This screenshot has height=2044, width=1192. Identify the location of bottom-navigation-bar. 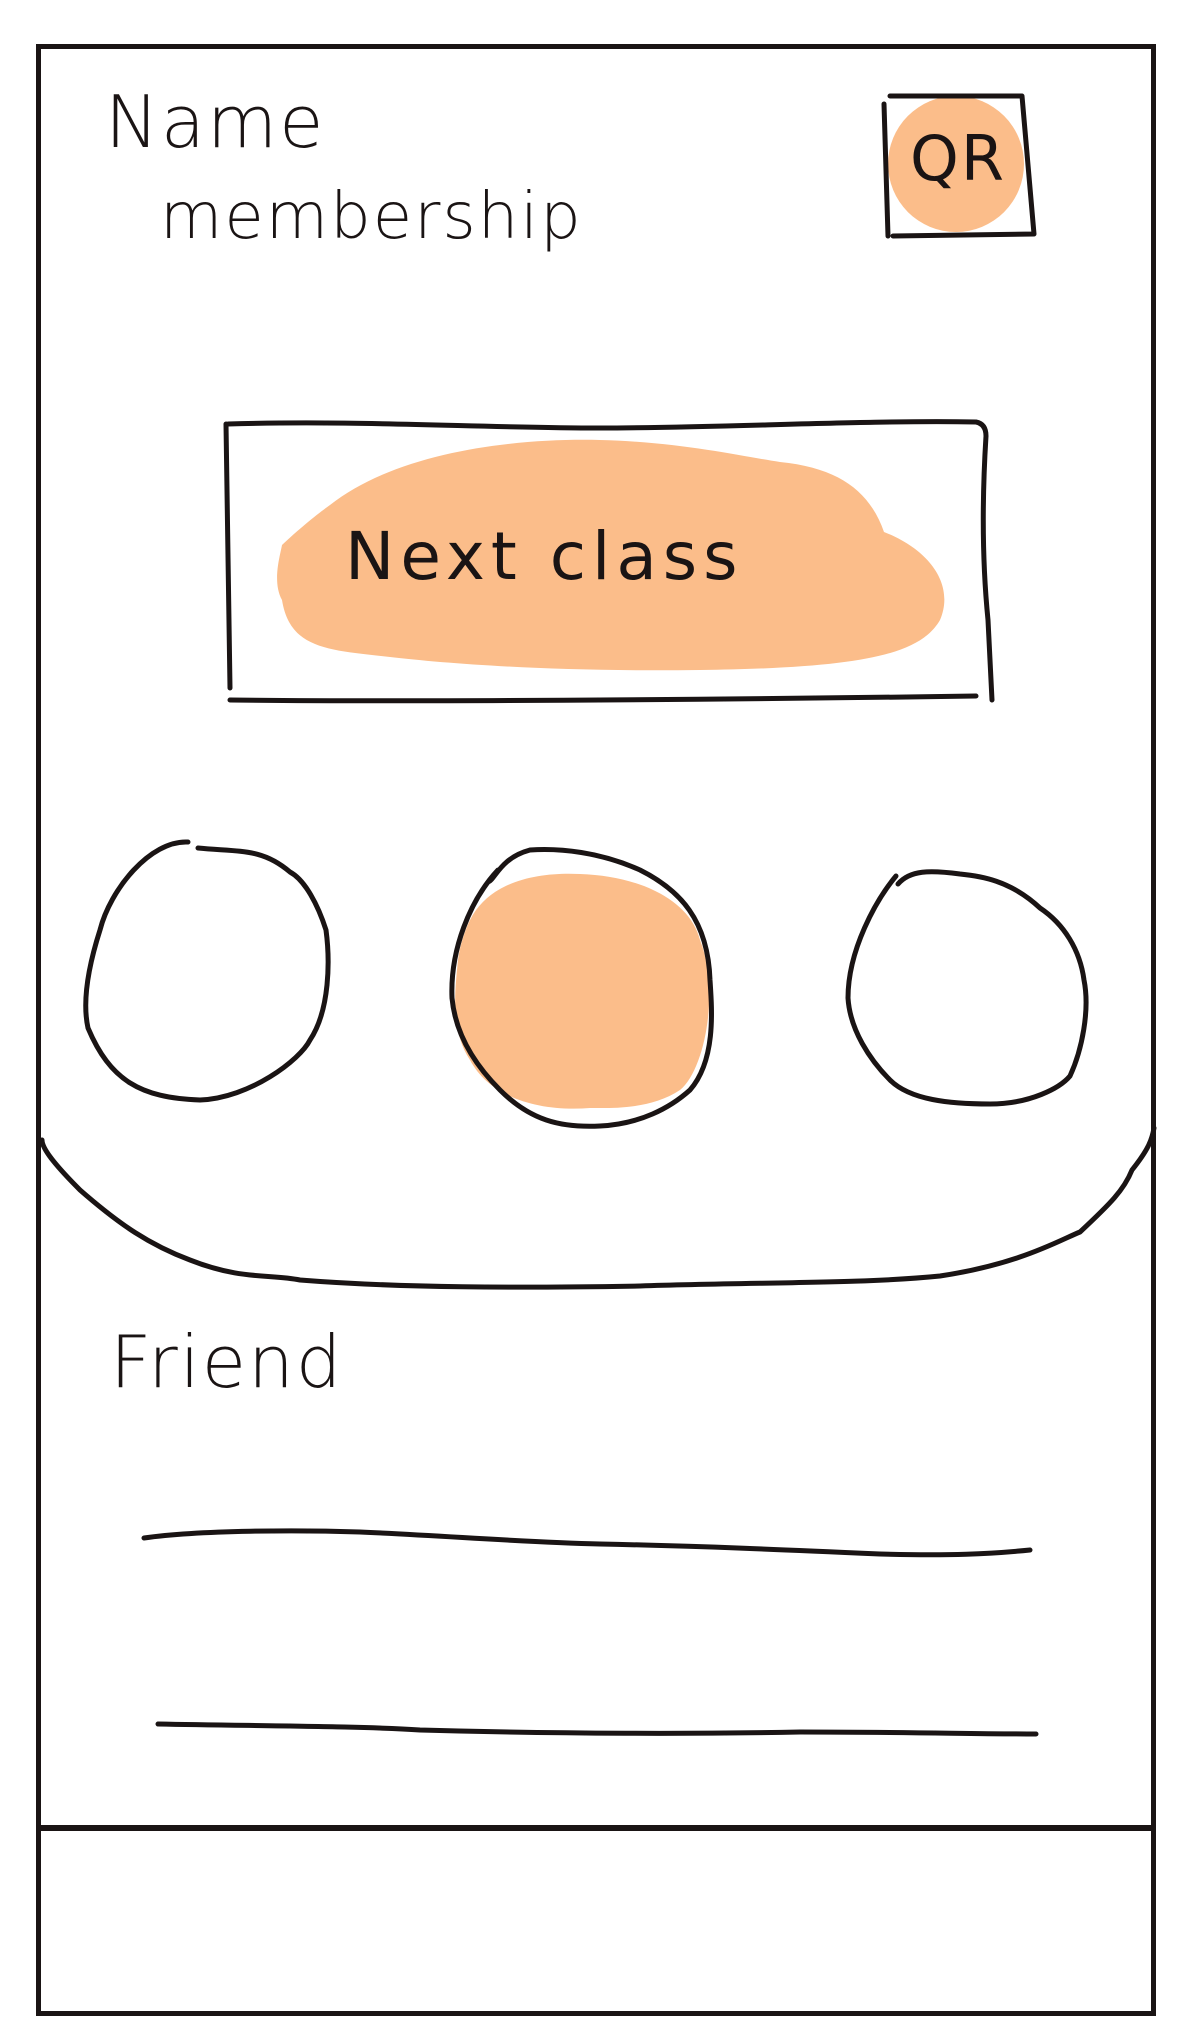
(596, 1921).